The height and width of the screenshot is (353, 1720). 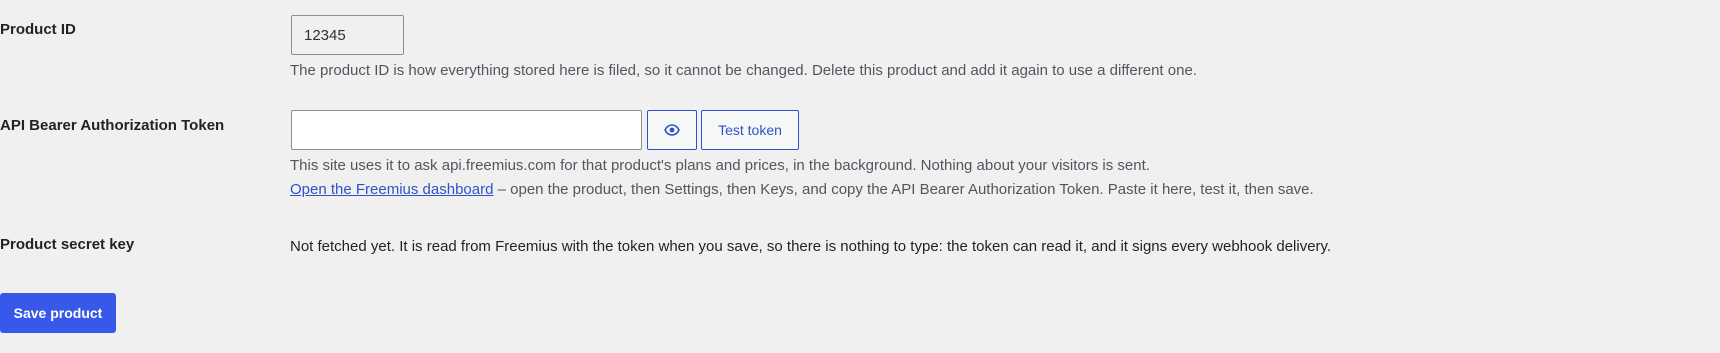 I want to click on toggle-token-visibility-button, so click(x=672, y=130).